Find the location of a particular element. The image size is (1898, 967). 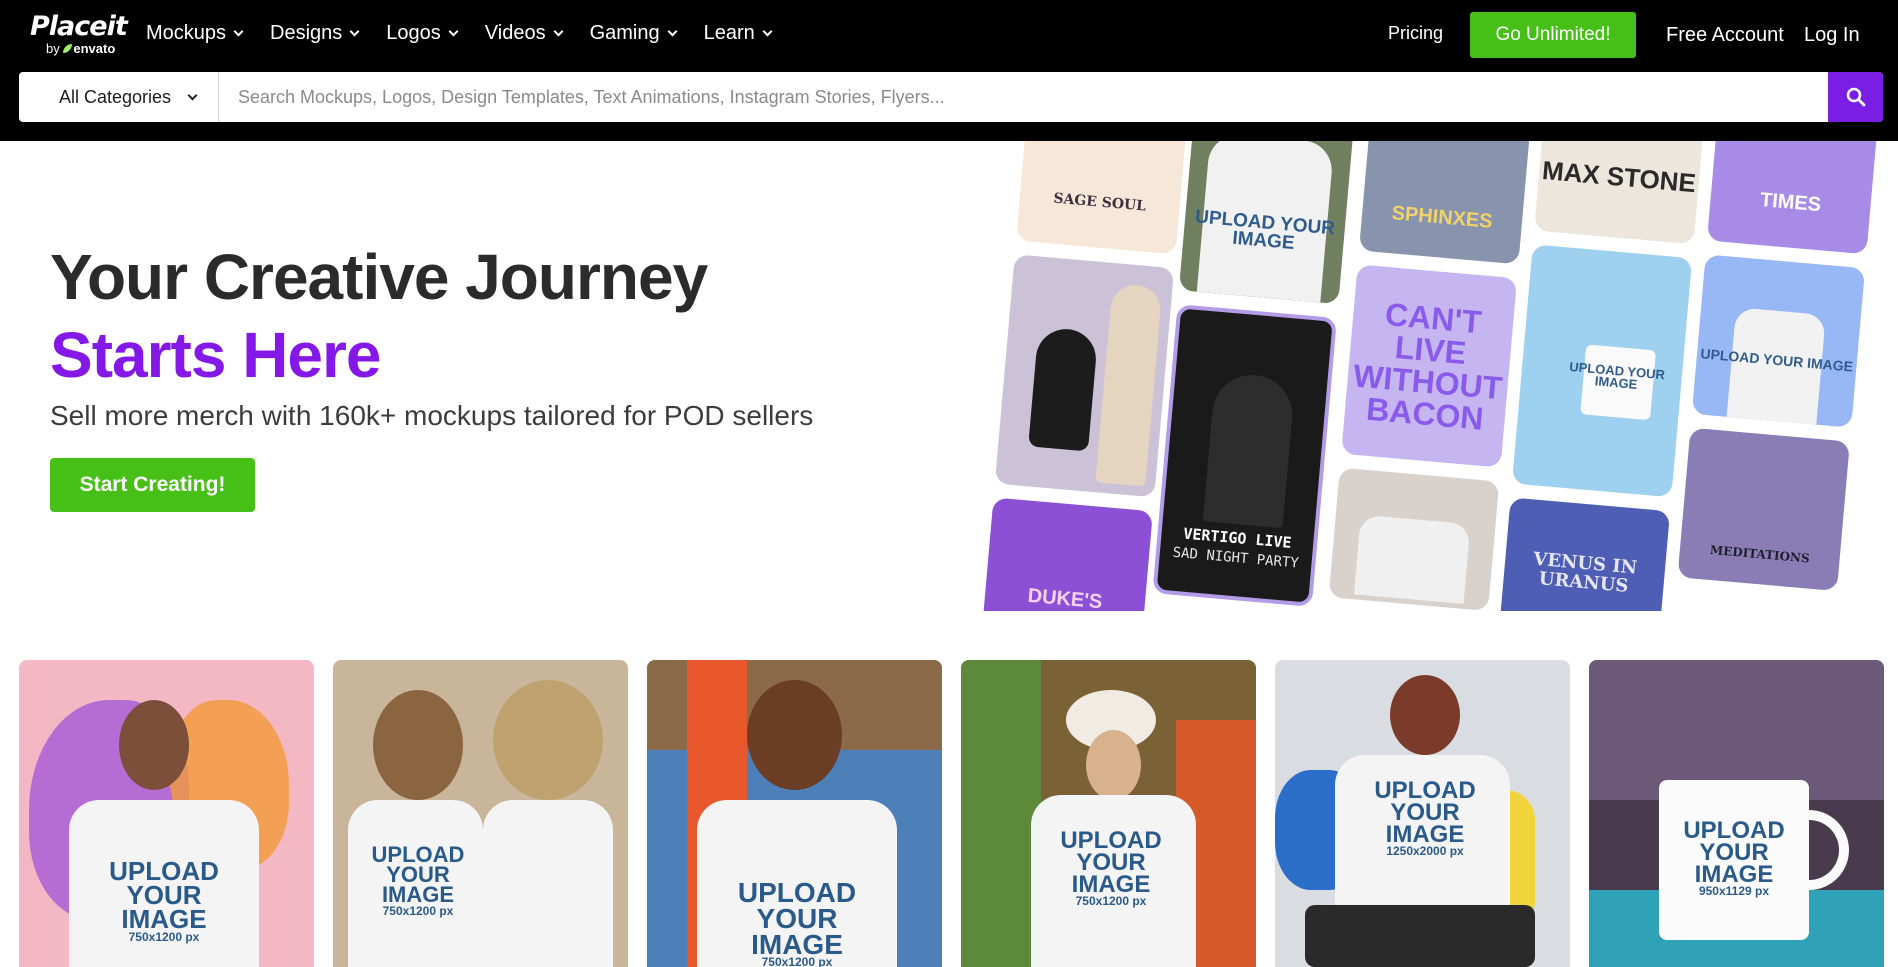

nav-item-label: Gaming is located at coordinates (624, 33).